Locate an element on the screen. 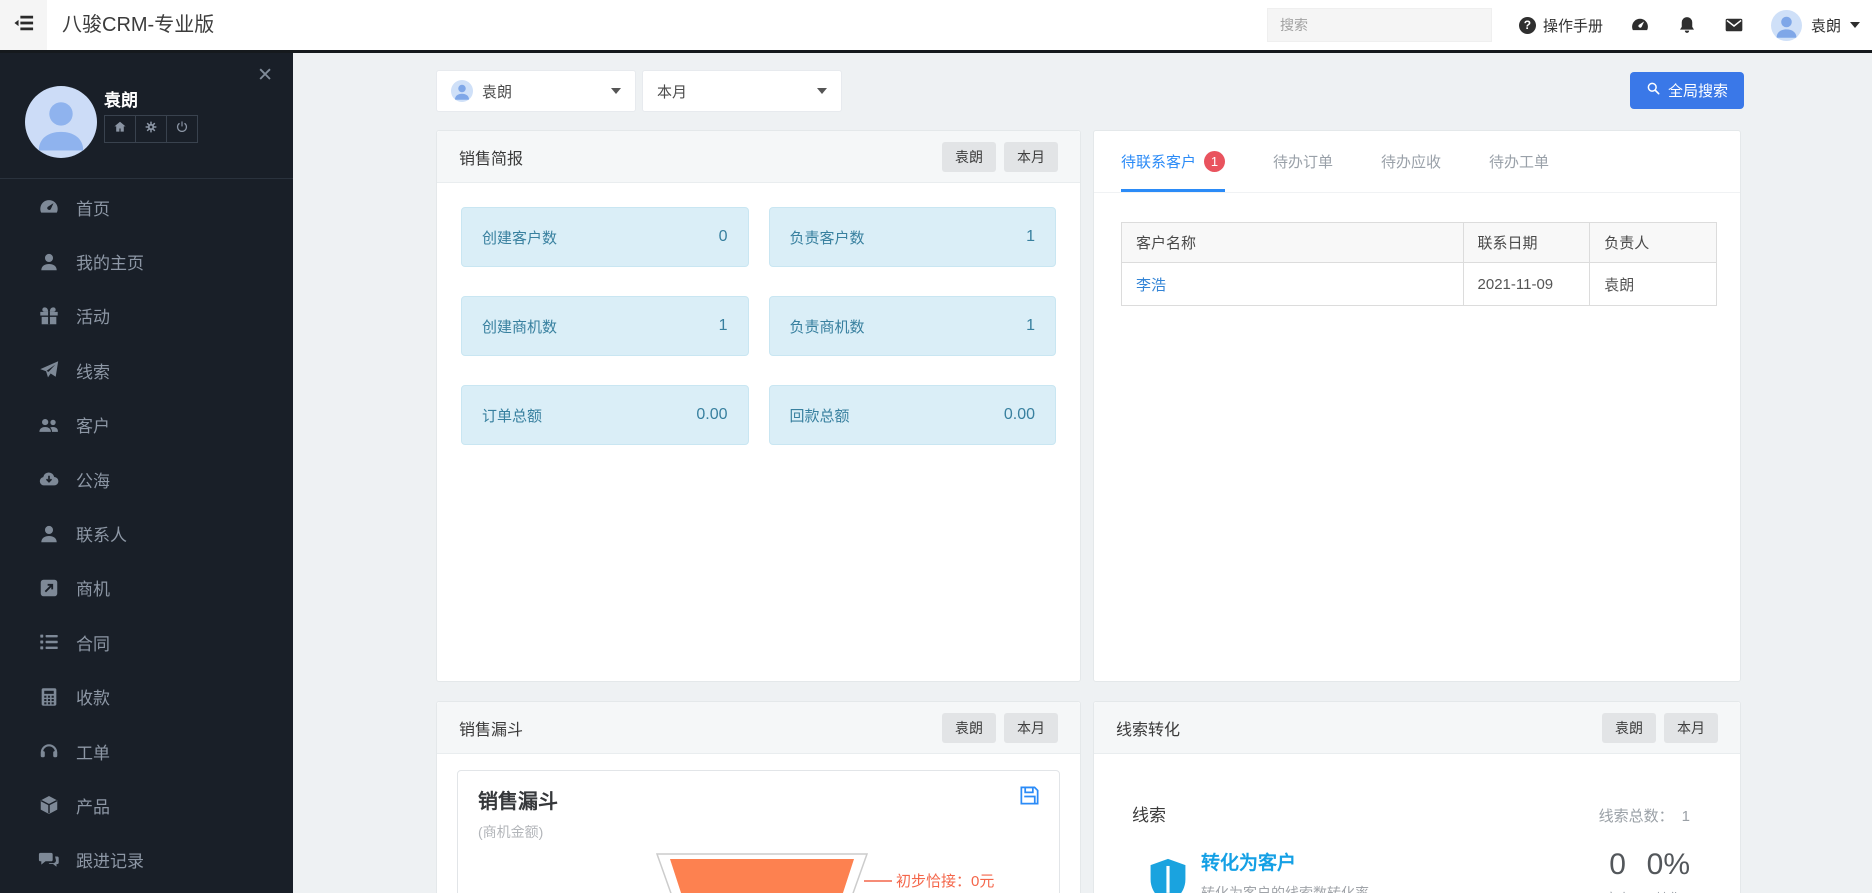 This screenshot has width=1872, height=893. comments-icon is located at coordinates (49, 860).